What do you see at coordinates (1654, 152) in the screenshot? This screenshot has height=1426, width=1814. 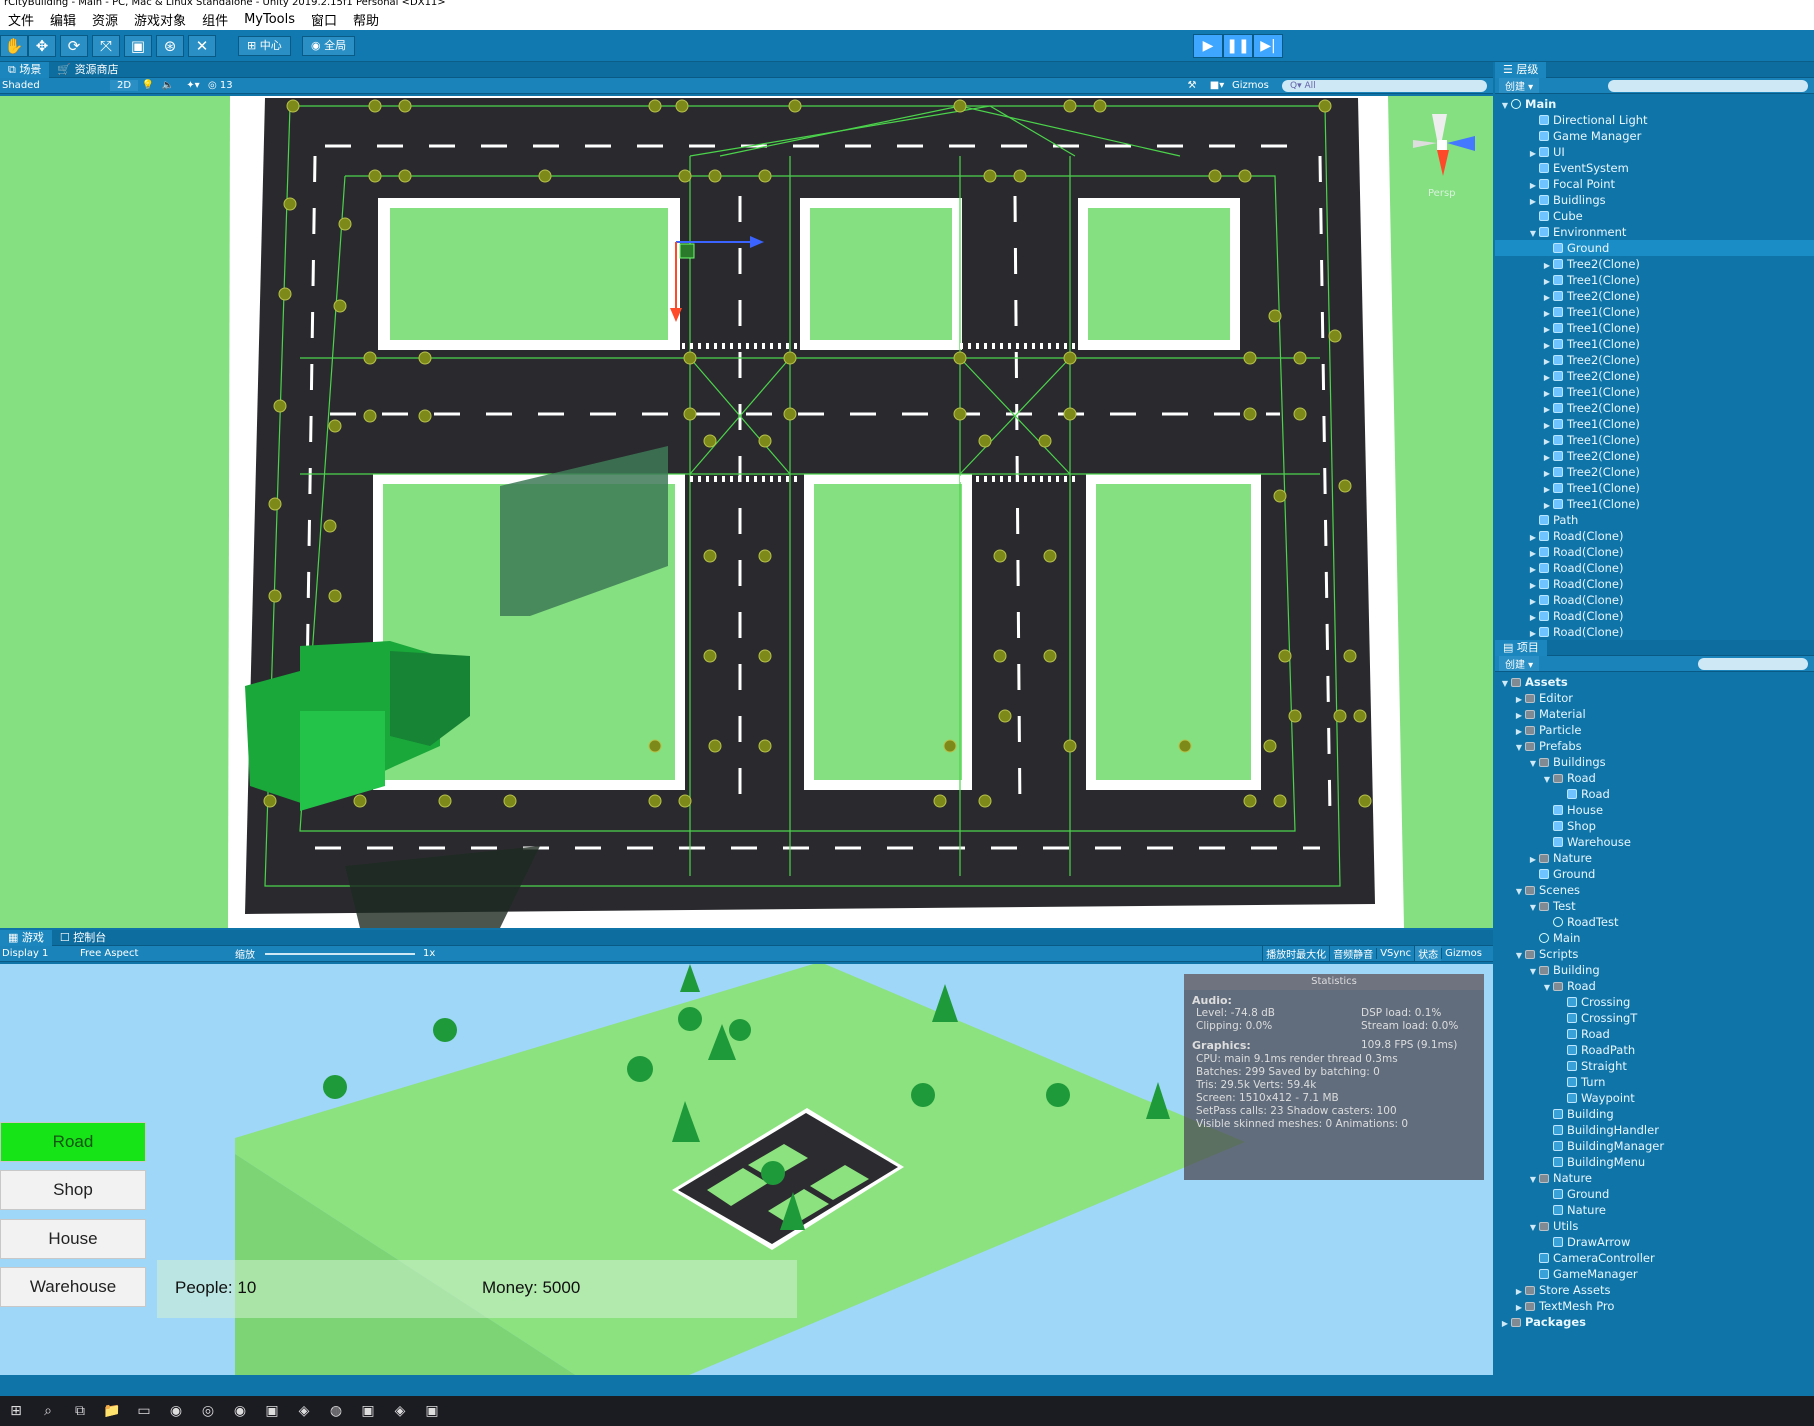 I see `hierarchy-item: ▶ UI` at bounding box center [1654, 152].